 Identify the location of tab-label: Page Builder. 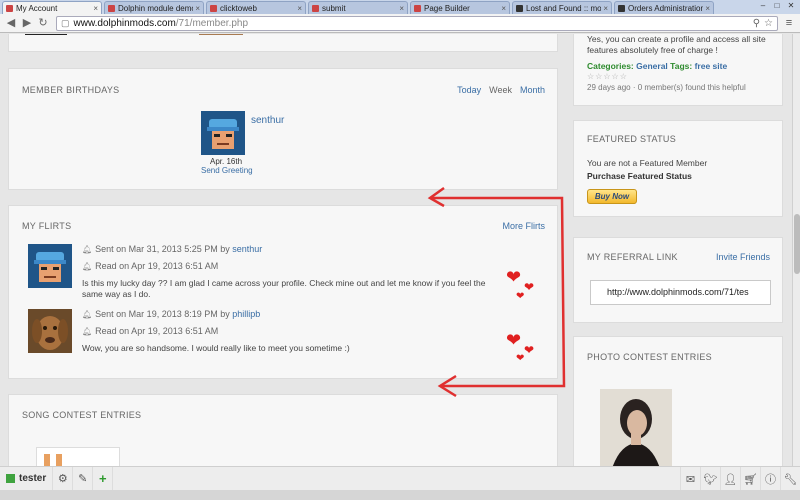
(447, 8).